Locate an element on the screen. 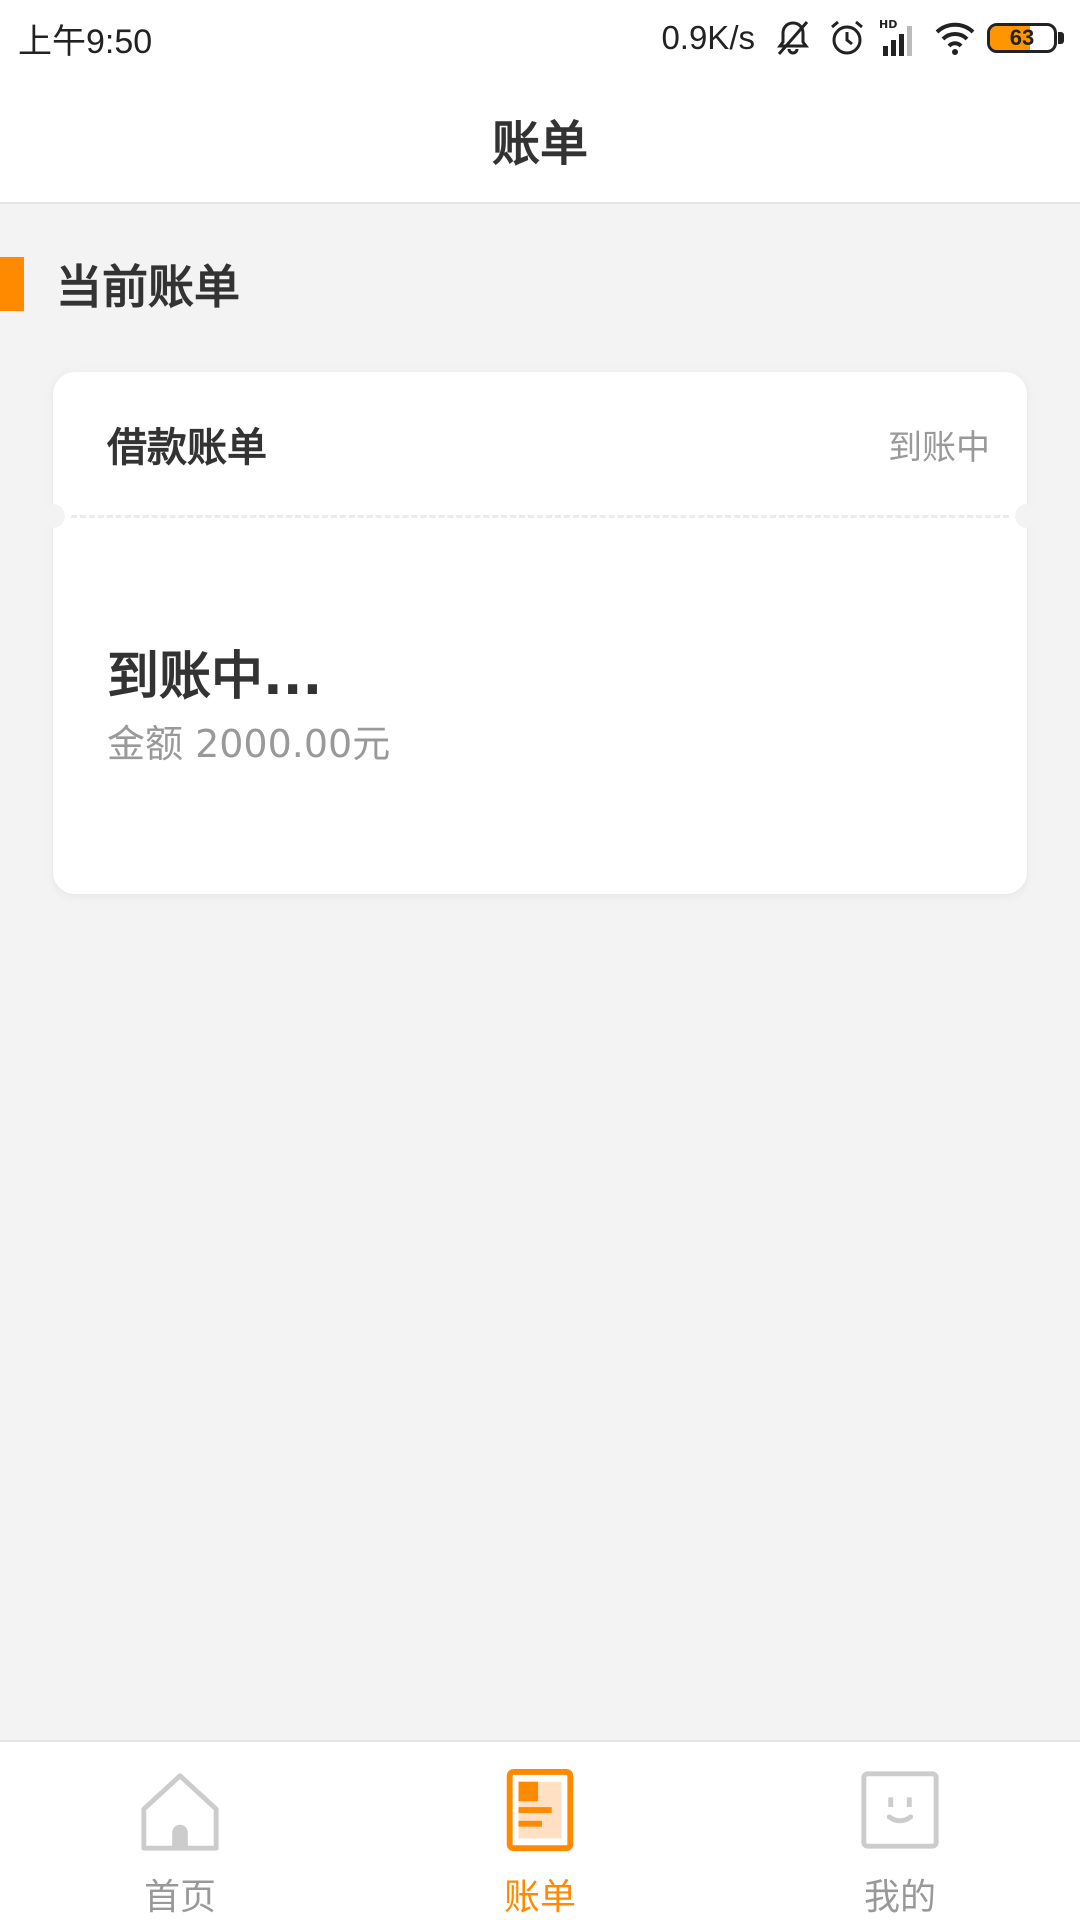 Image resolution: width=1080 pixels, height=1920 pixels. status-bar: 上午9:50 0.9K/s HD 63 is located at coordinates (540, 38).